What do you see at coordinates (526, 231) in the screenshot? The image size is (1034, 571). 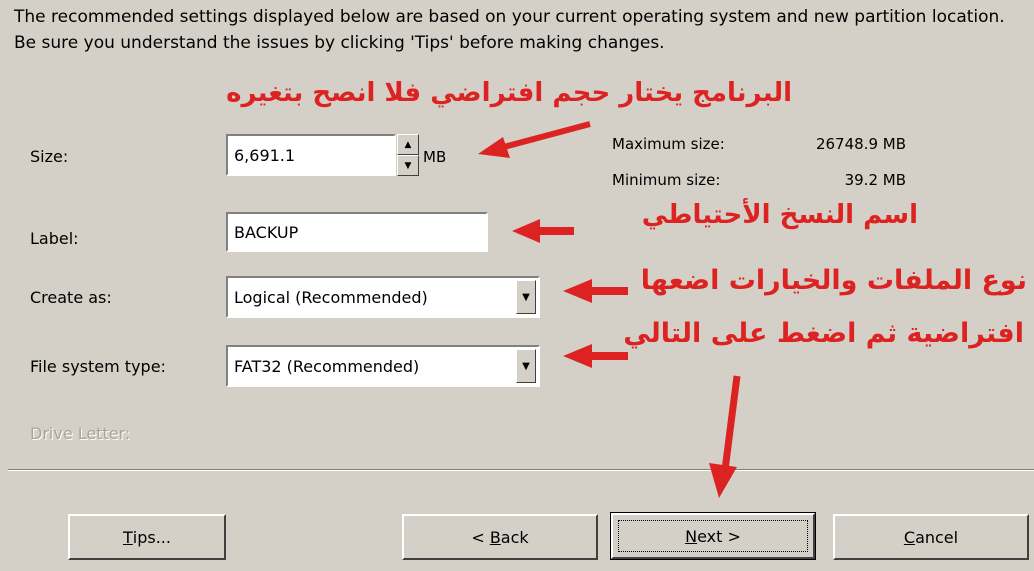 I see `arrowhead-label-icon` at bounding box center [526, 231].